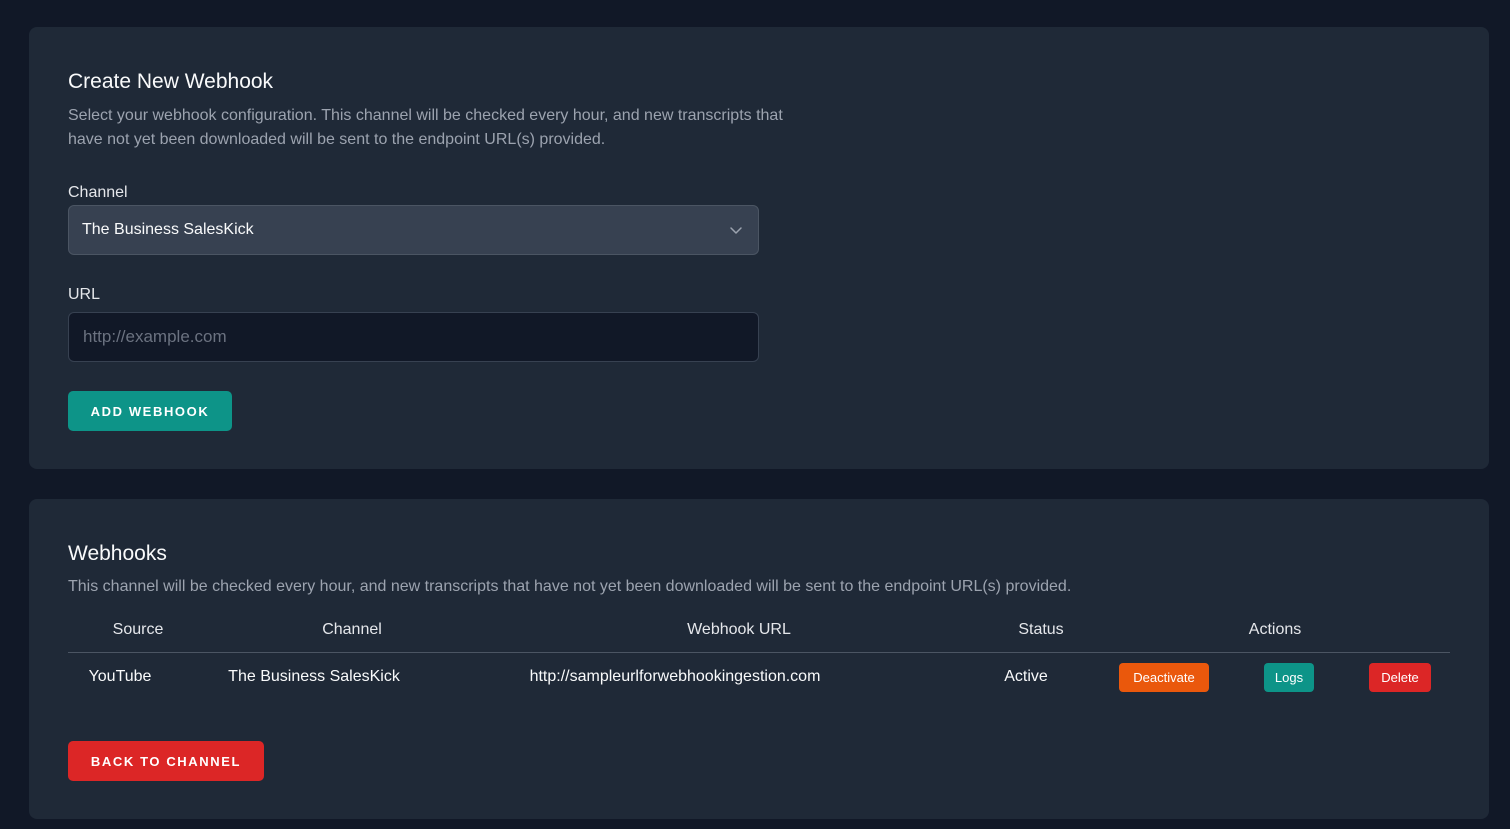 Image resolution: width=1510 pixels, height=829 pixels. I want to click on column-header-status: Status, so click(1041, 629).